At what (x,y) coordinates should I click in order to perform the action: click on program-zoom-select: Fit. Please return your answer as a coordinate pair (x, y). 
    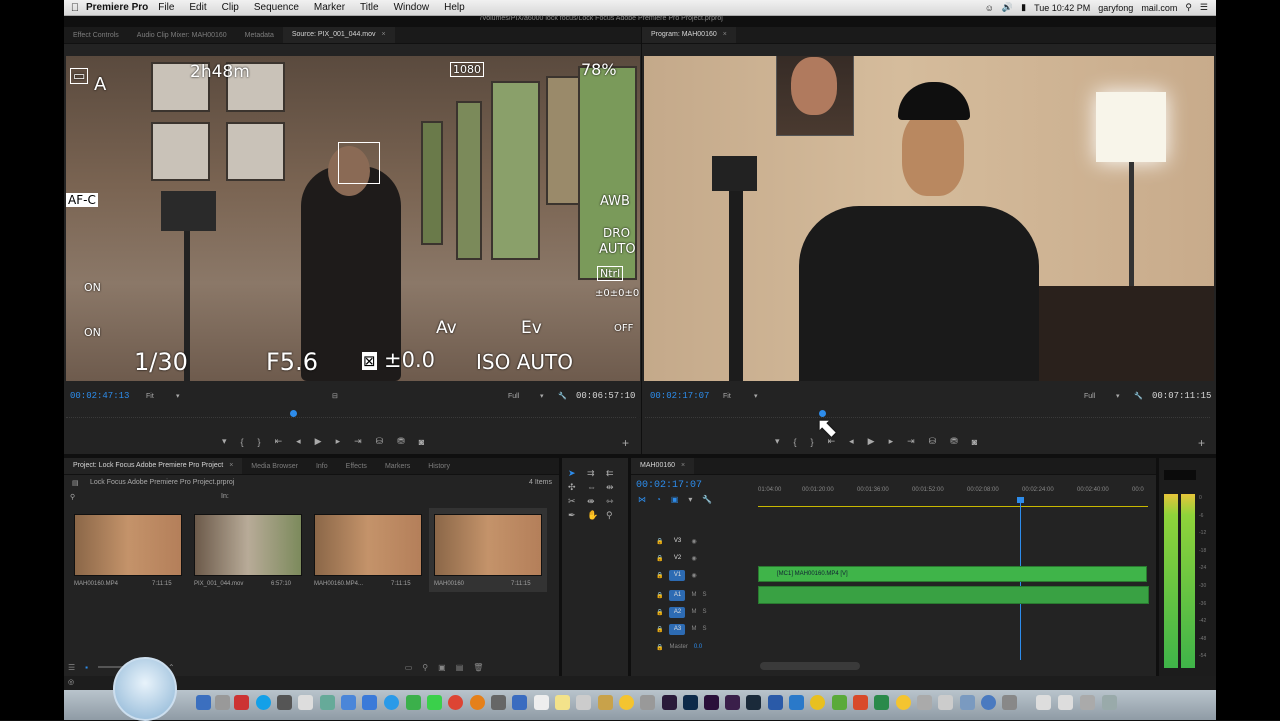
    Looking at the image, I should click on (727, 396).